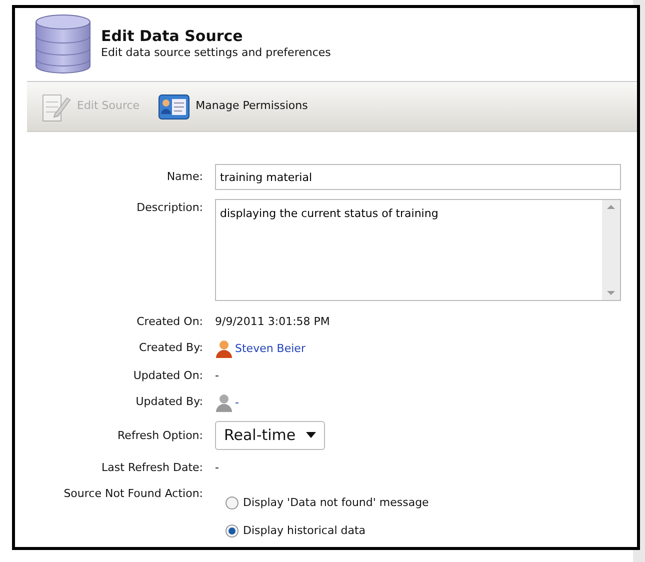  Describe the element at coordinates (132, 494) in the screenshot. I see `field-label: Source Not Found Action:` at that location.